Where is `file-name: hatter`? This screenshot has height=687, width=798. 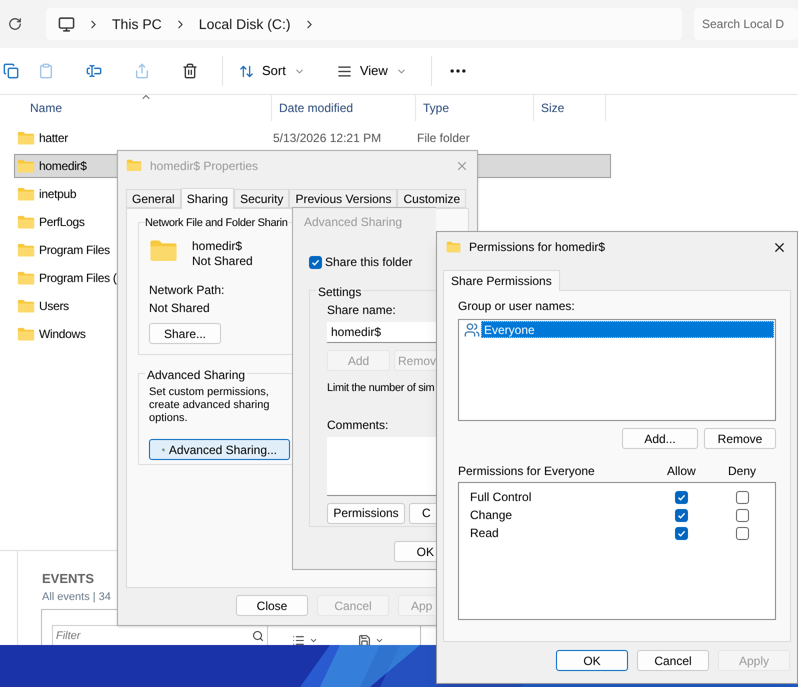 file-name: hatter is located at coordinates (53, 138).